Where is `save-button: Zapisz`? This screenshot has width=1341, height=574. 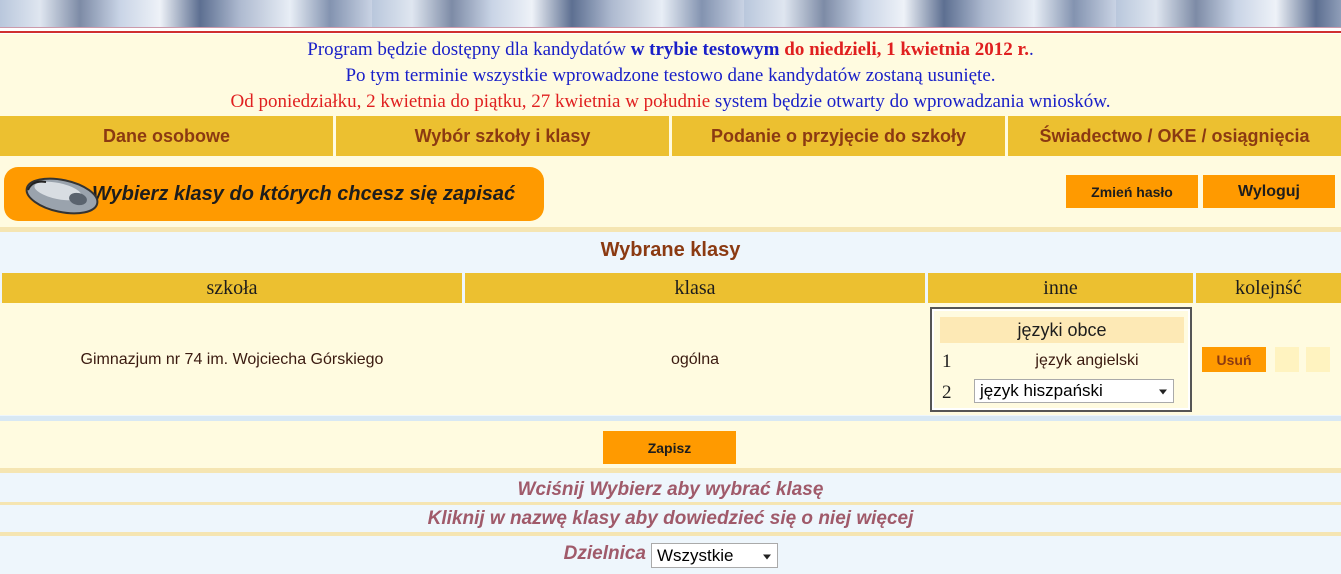
save-button: Zapisz is located at coordinates (669, 447).